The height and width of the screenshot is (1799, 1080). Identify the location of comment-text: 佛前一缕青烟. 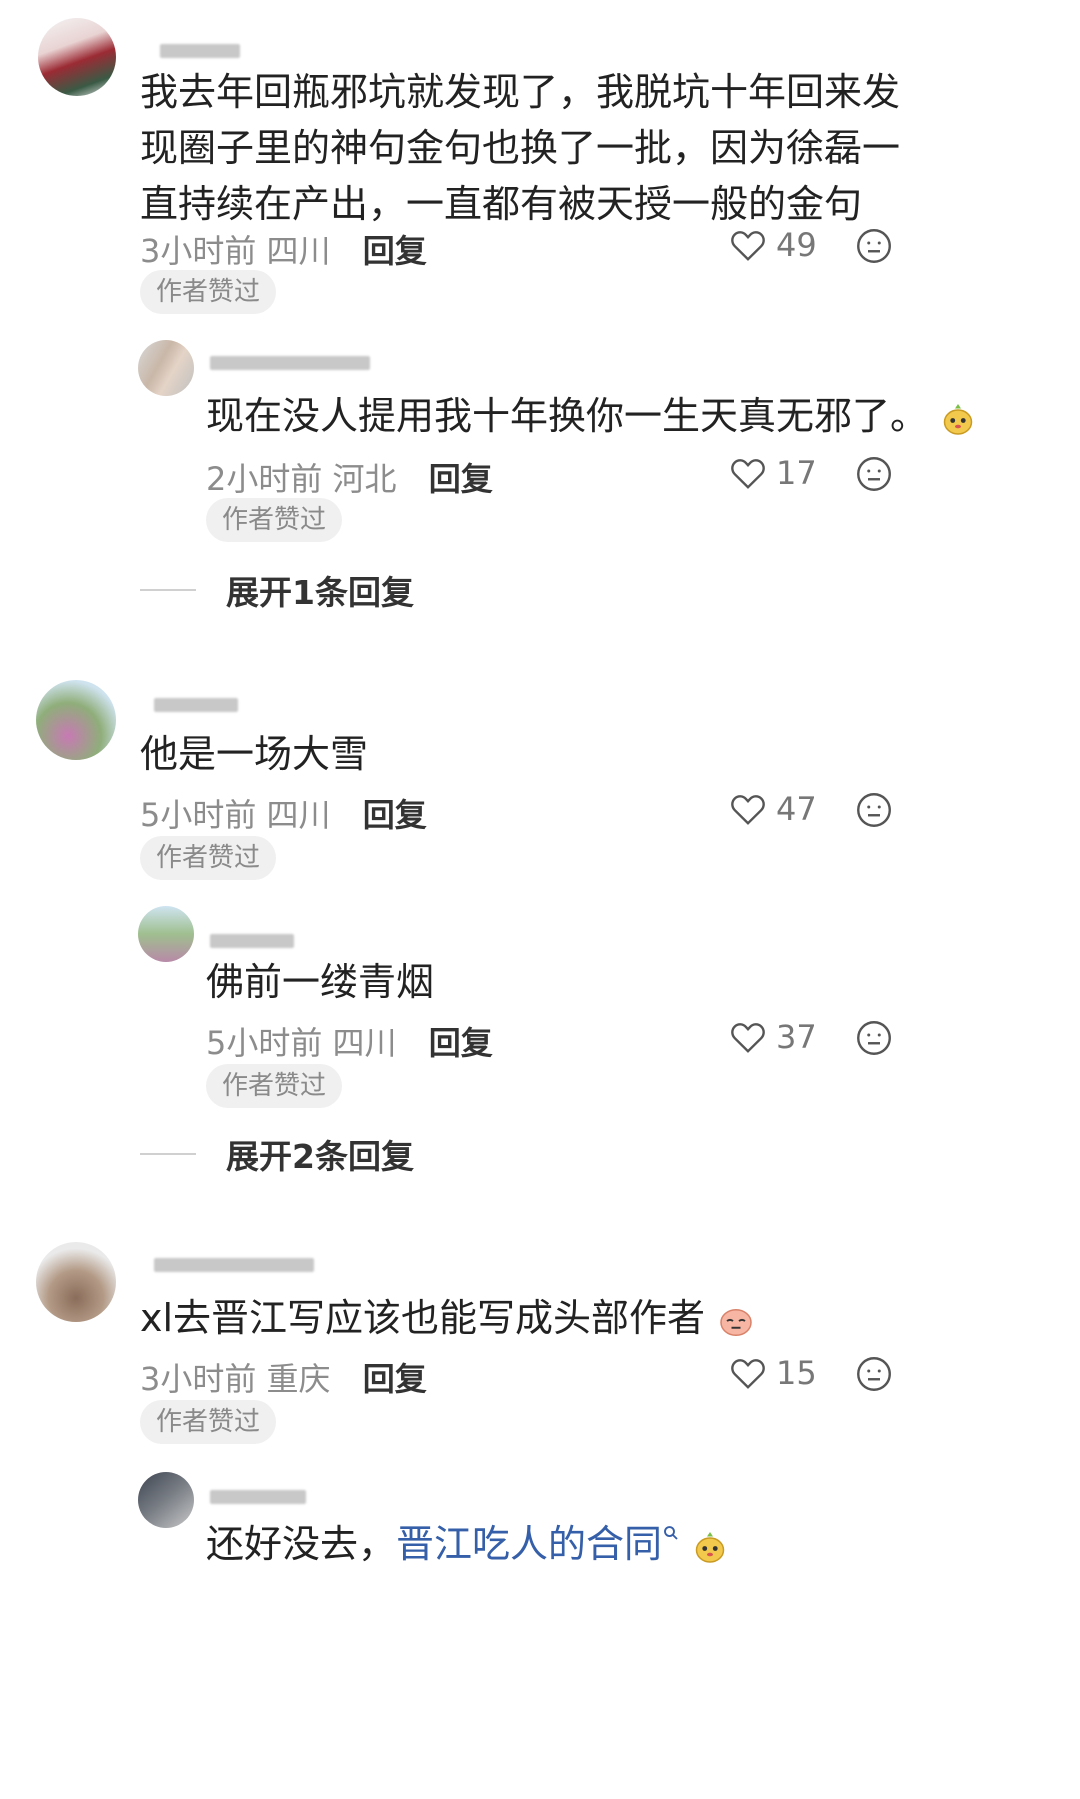
(320, 982).